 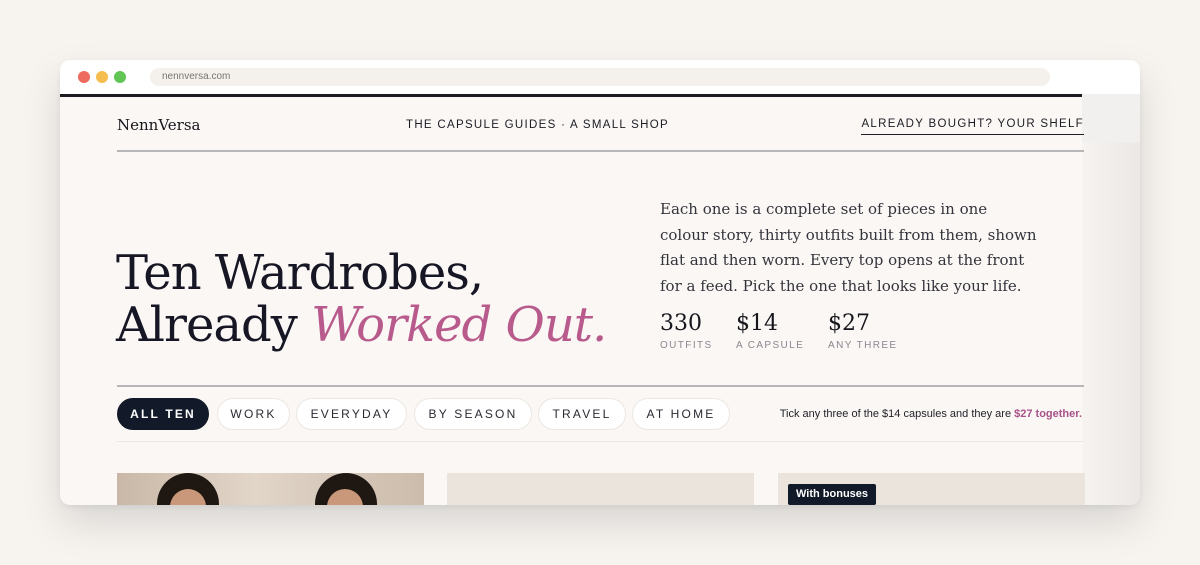 I want to click on address-bar: nennversa.com, so click(x=600, y=77).